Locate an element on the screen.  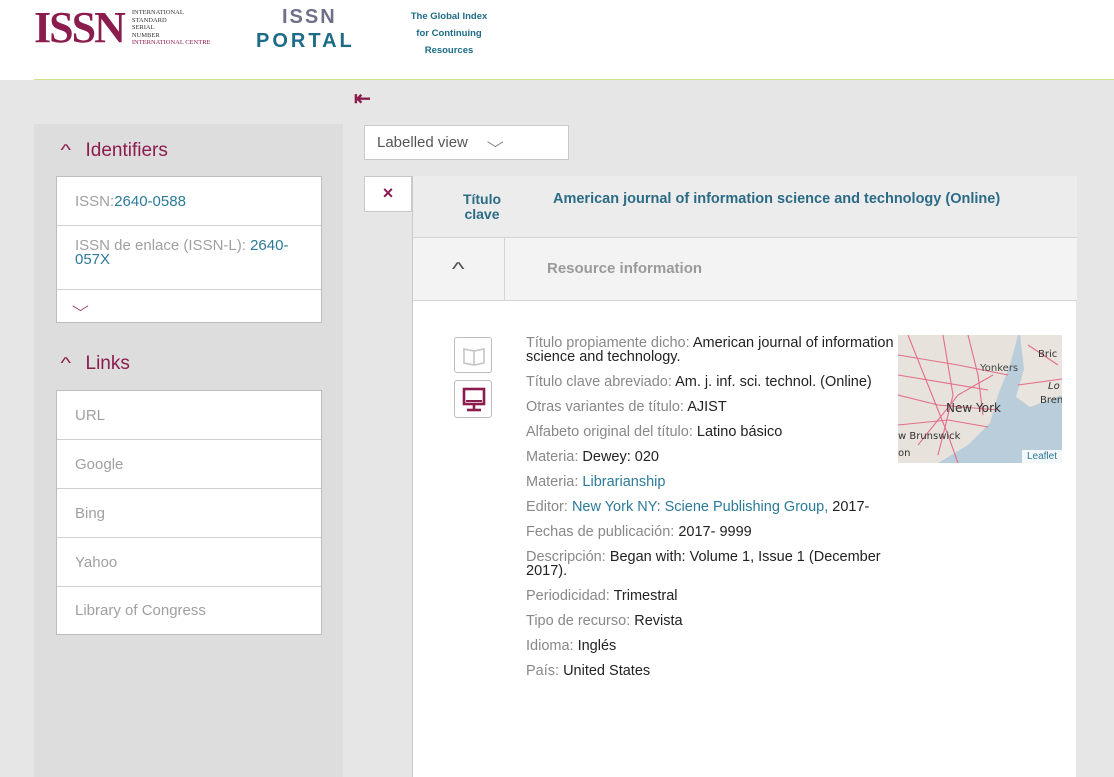
book-icon is located at coordinates (473, 355).